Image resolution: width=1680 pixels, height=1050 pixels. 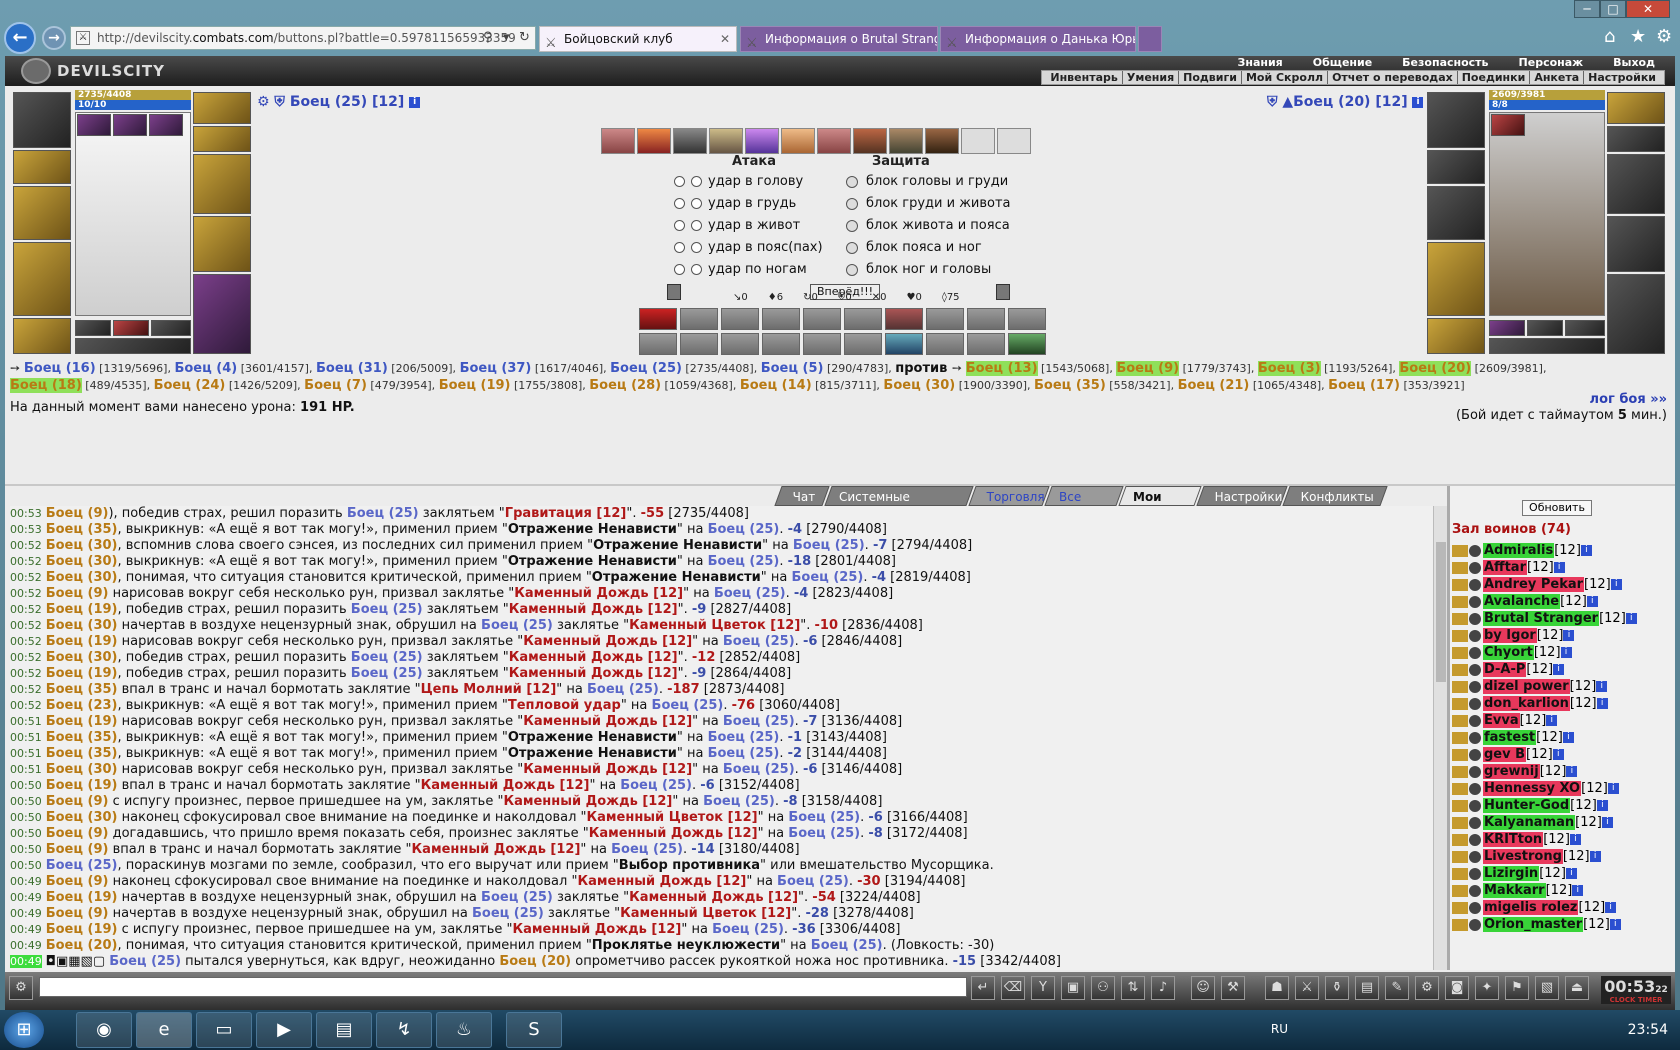 I want to click on forward-button: →, so click(x=54, y=38).